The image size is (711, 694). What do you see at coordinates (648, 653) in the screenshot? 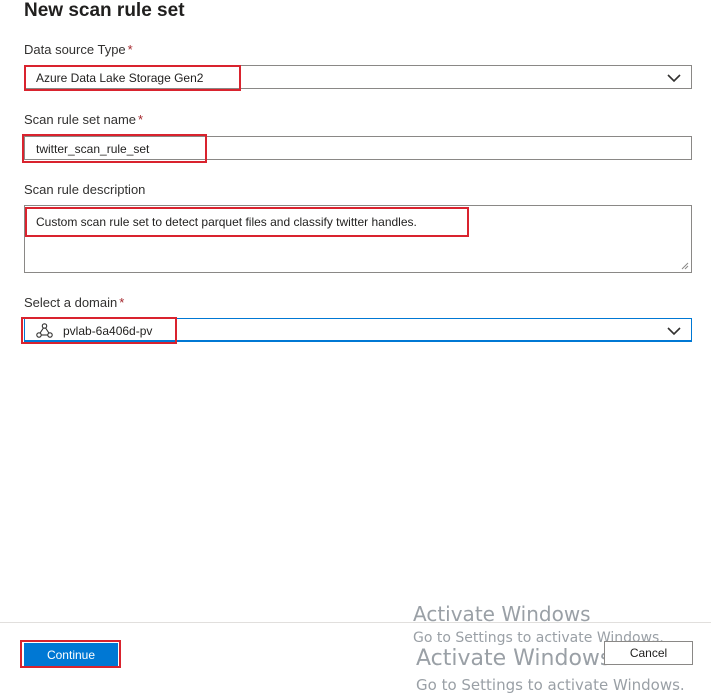
I see `cancel-button: Cancel` at bounding box center [648, 653].